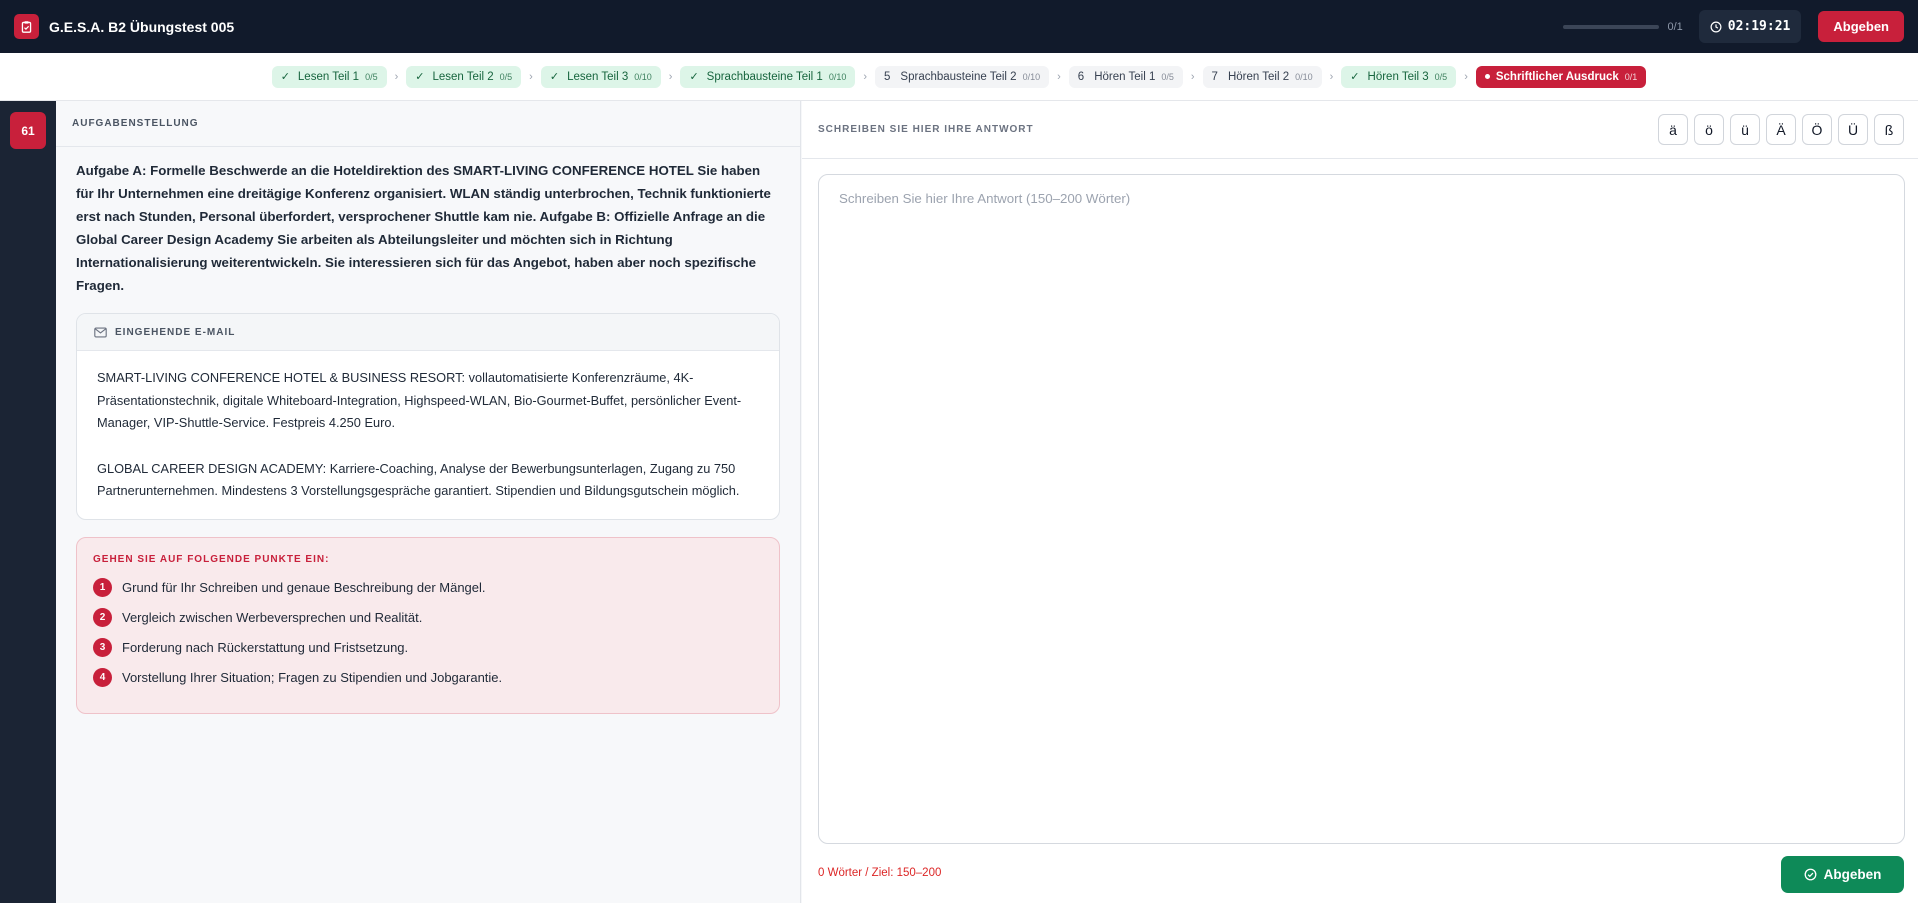 This screenshot has width=1918, height=903. I want to click on umlaut-button-ue: ü, so click(1745, 129).